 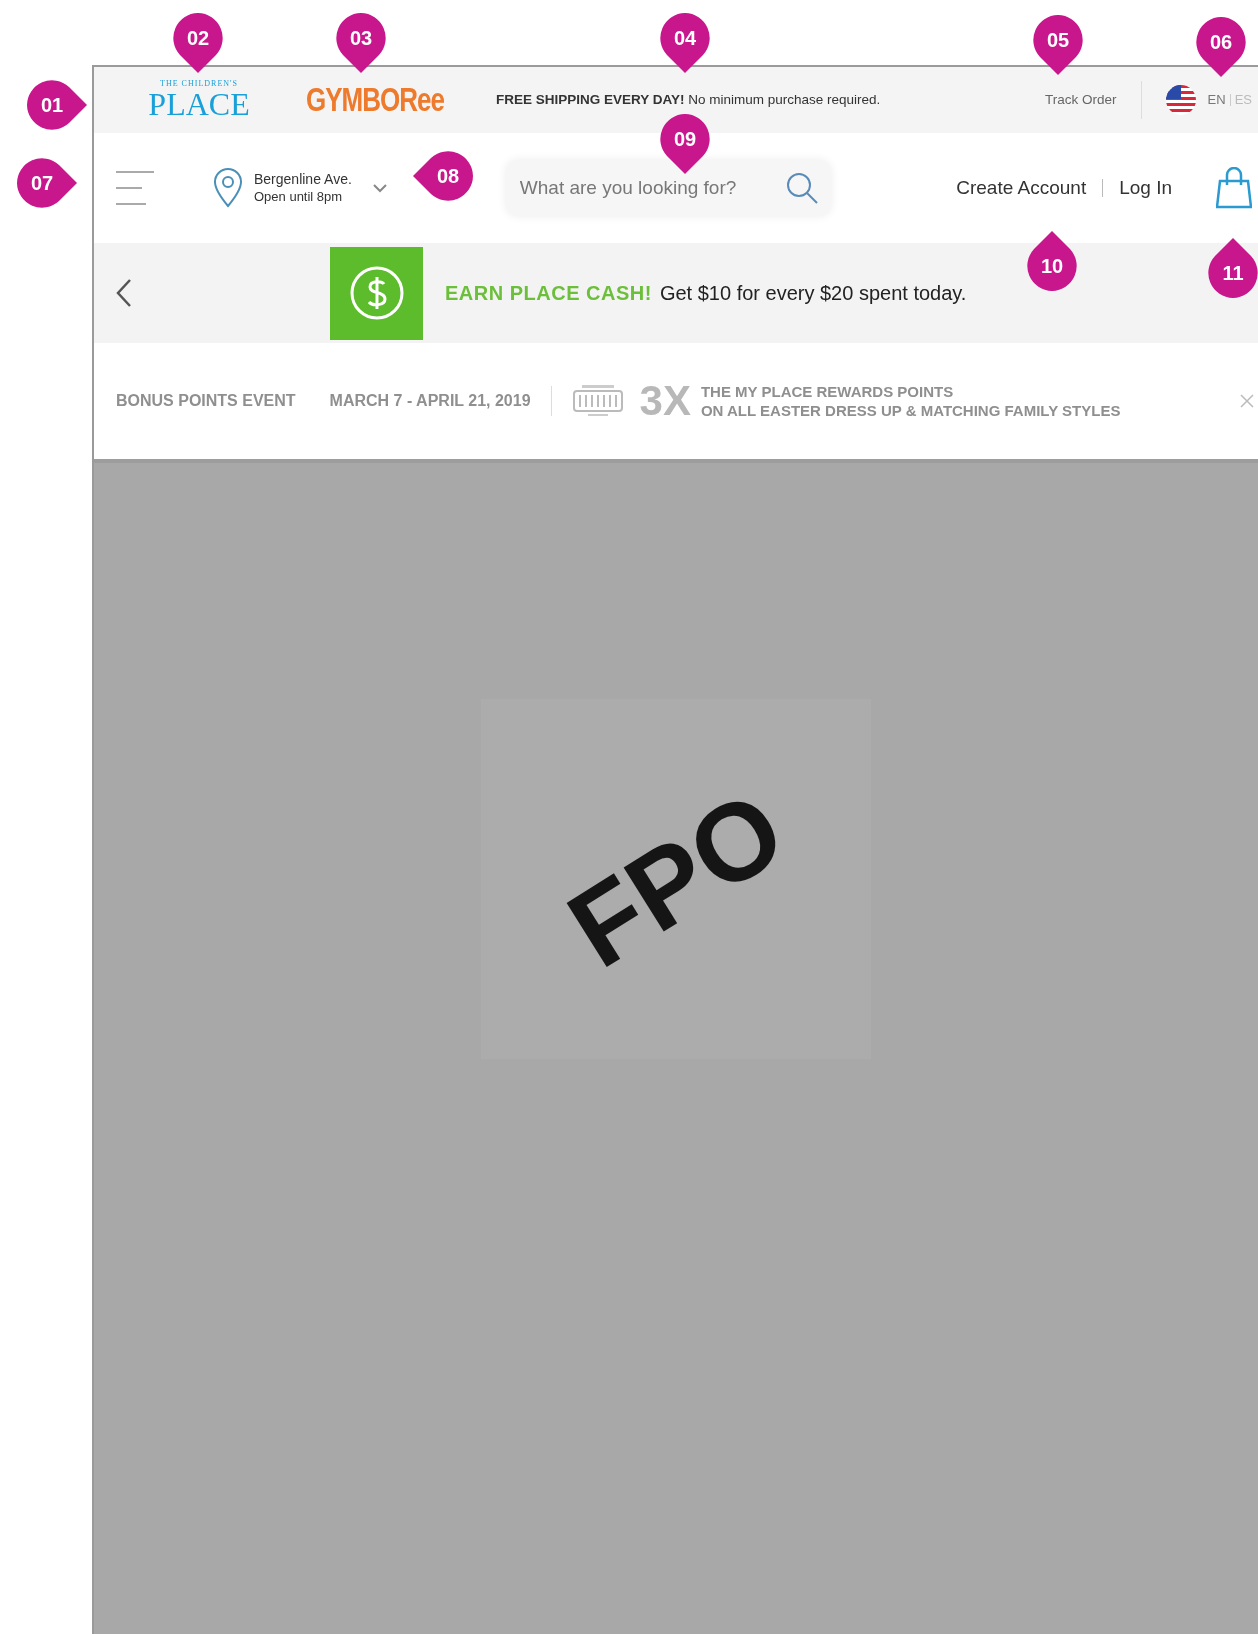 I want to click on callout-marker: 09, so click(x=685, y=144).